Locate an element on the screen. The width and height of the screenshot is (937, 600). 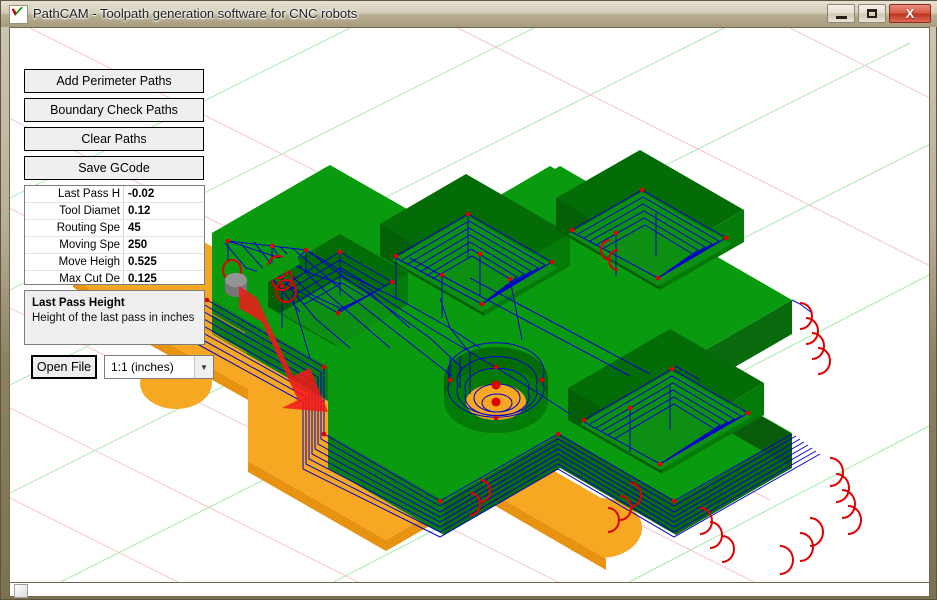
property-row: Routing Spe 45 is located at coordinates (114, 228).